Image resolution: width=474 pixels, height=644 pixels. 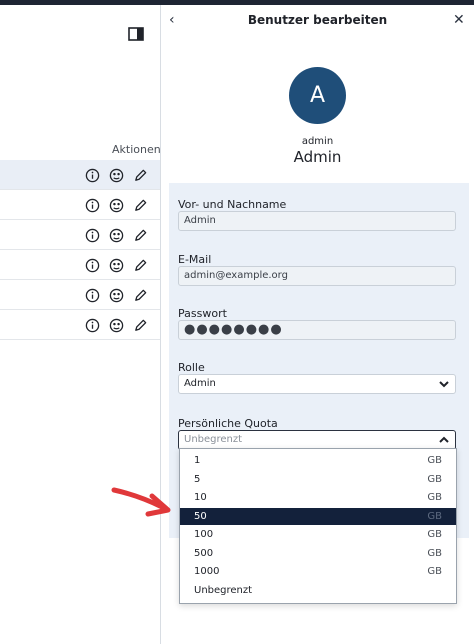 What do you see at coordinates (202, 313) in the screenshot?
I see `password-label: Passwort` at bounding box center [202, 313].